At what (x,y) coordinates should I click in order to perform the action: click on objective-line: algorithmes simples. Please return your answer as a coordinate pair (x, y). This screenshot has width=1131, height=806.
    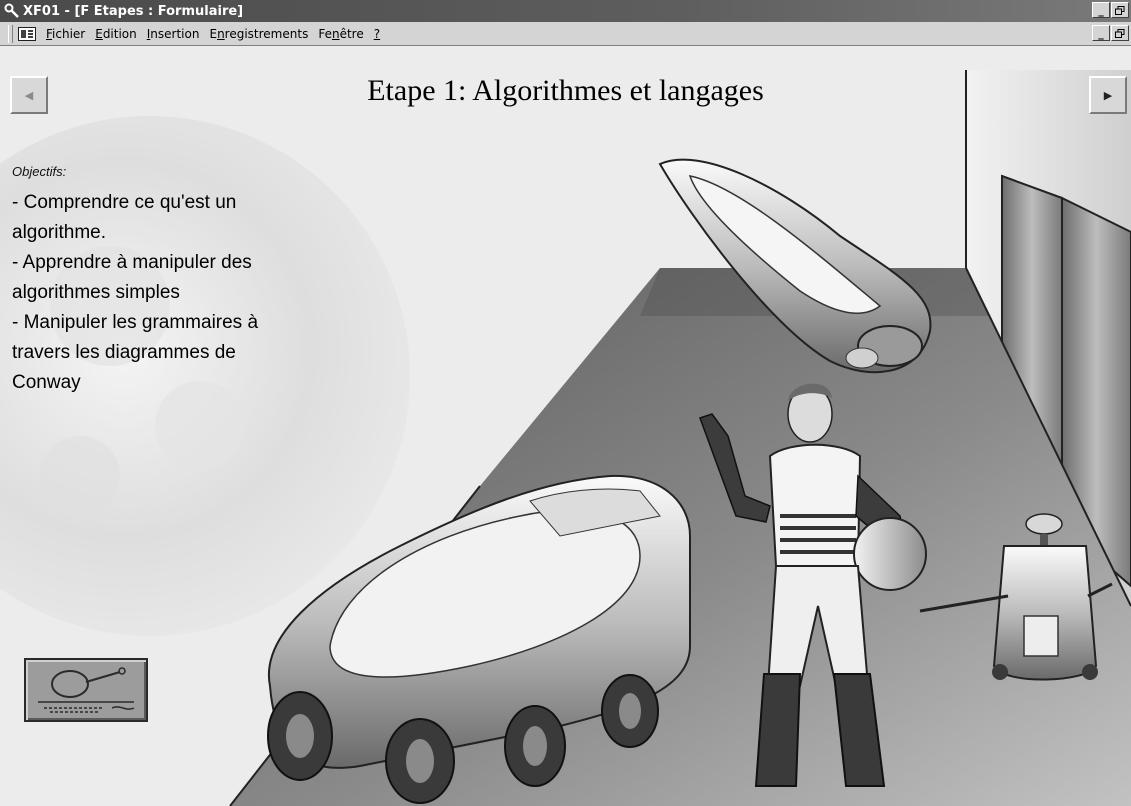
    Looking at the image, I should click on (96, 292).